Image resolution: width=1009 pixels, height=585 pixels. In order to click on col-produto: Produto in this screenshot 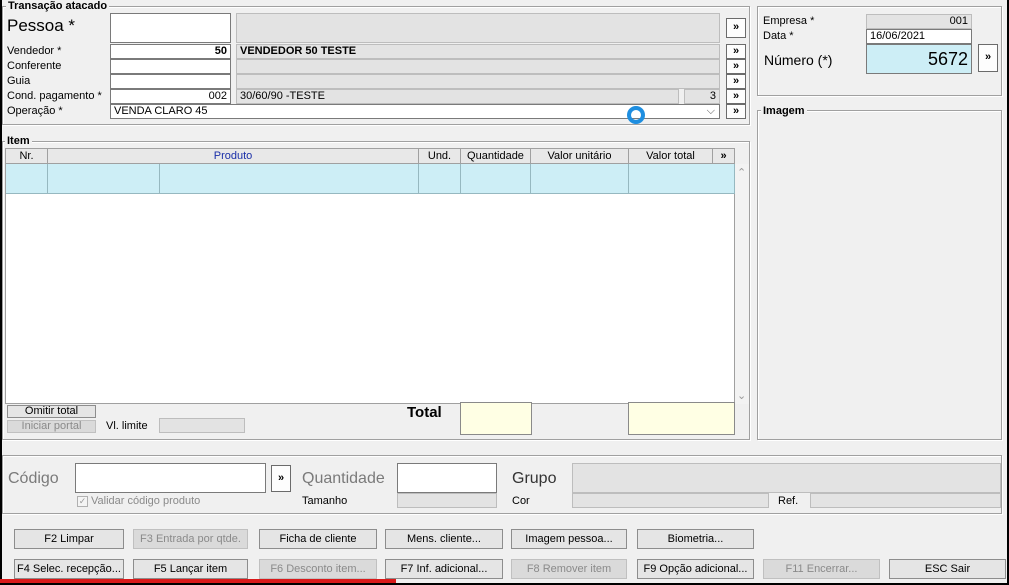, I will do `click(233, 156)`.